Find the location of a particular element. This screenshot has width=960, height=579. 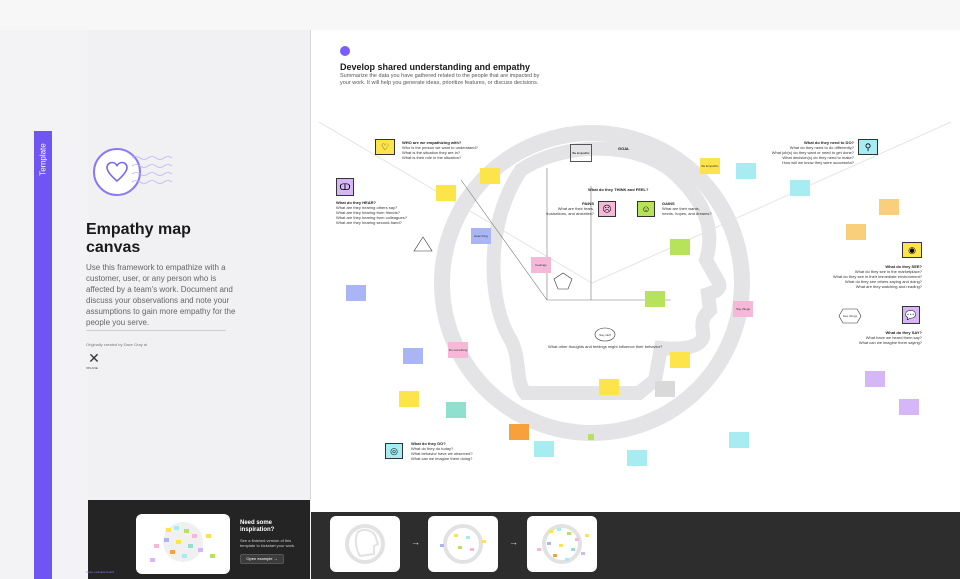

person-walking-icon: ⚲ is located at coordinates (868, 147).